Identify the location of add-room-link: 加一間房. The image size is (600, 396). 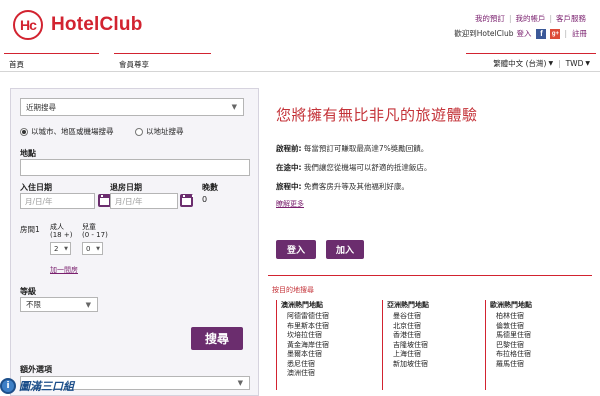
(64, 270).